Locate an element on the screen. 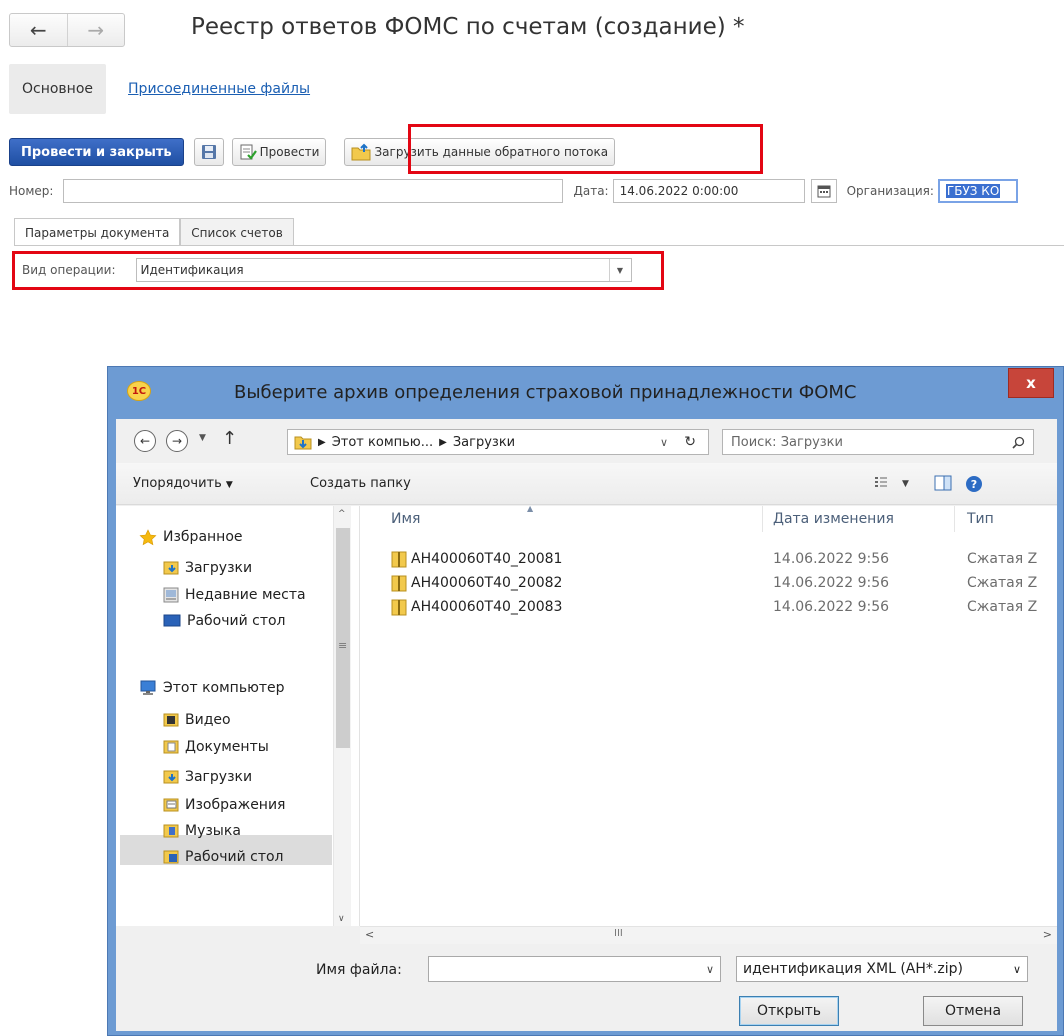 The image size is (1064, 1036). scroll-up-icon: ^ is located at coordinates (342, 514).